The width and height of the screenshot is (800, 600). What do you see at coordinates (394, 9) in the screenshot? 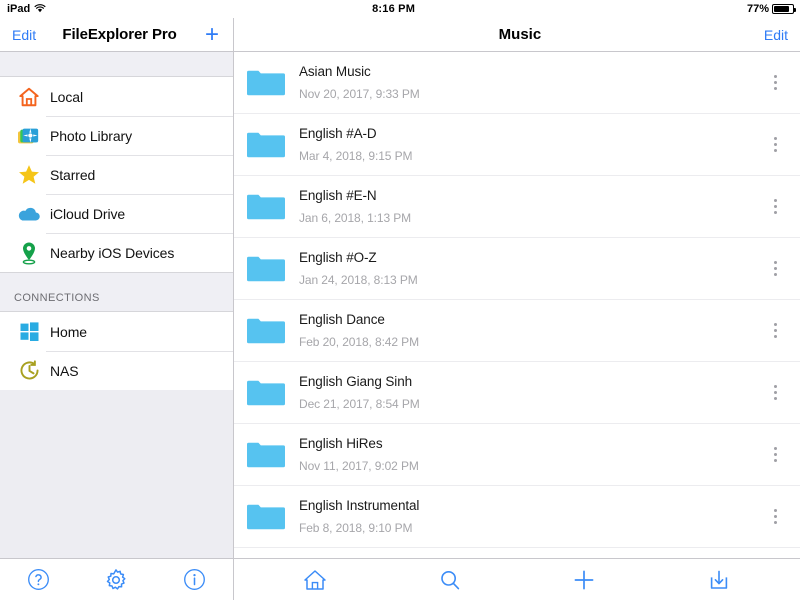
I see `status-bar-time: 8:16 PM` at bounding box center [394, 9].